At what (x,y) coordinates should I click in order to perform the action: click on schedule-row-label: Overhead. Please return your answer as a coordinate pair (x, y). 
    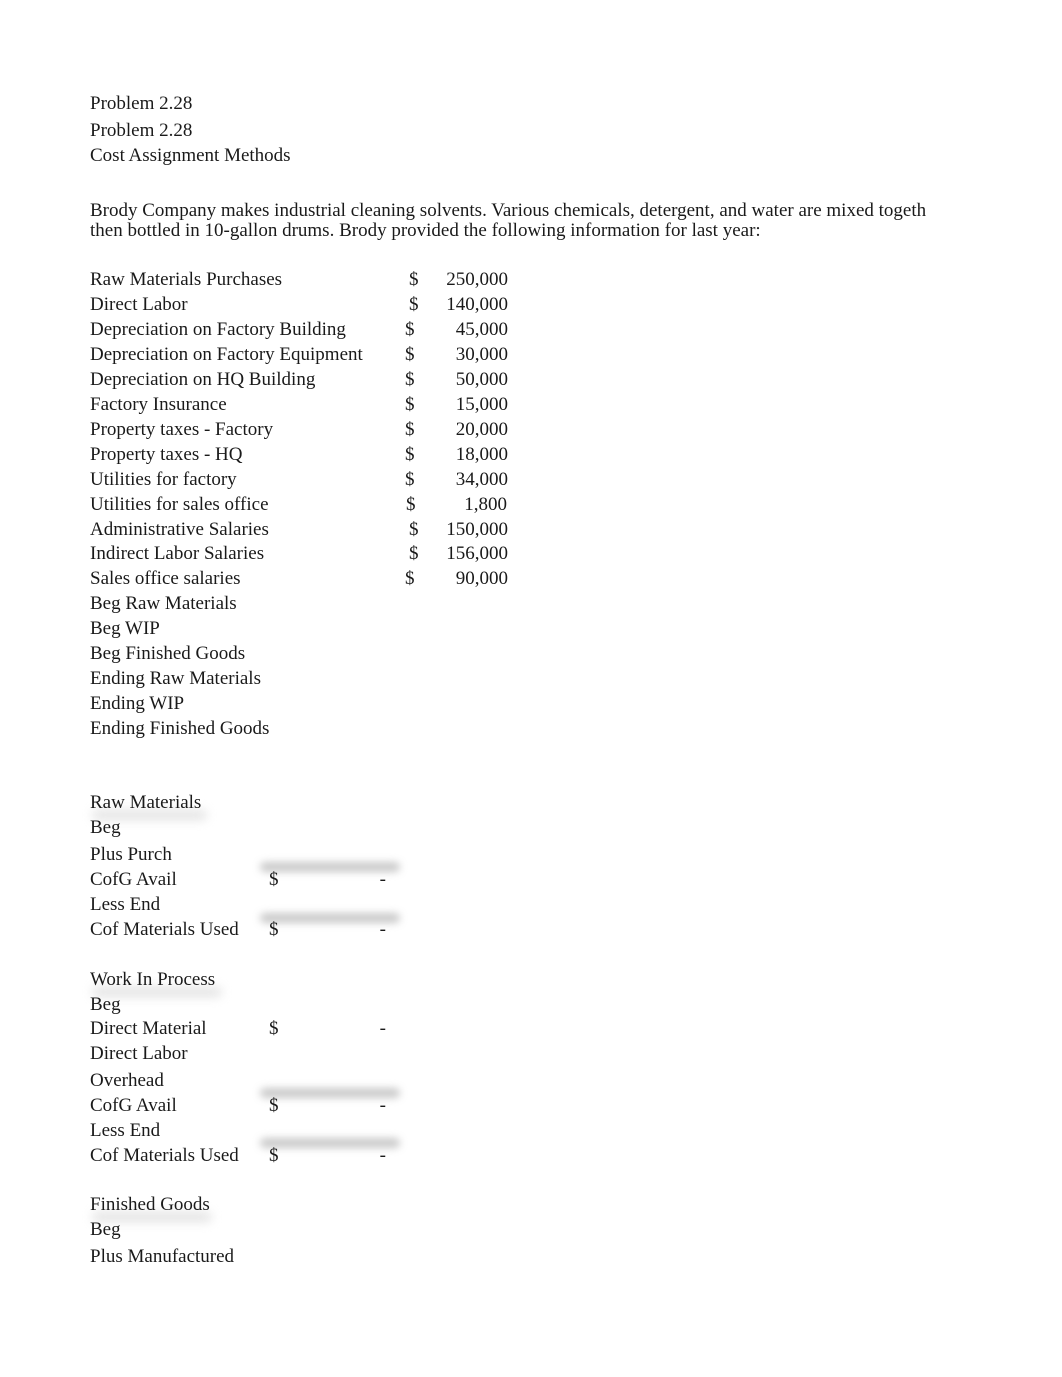
    Looking at the image, I should click on (127, 1080).